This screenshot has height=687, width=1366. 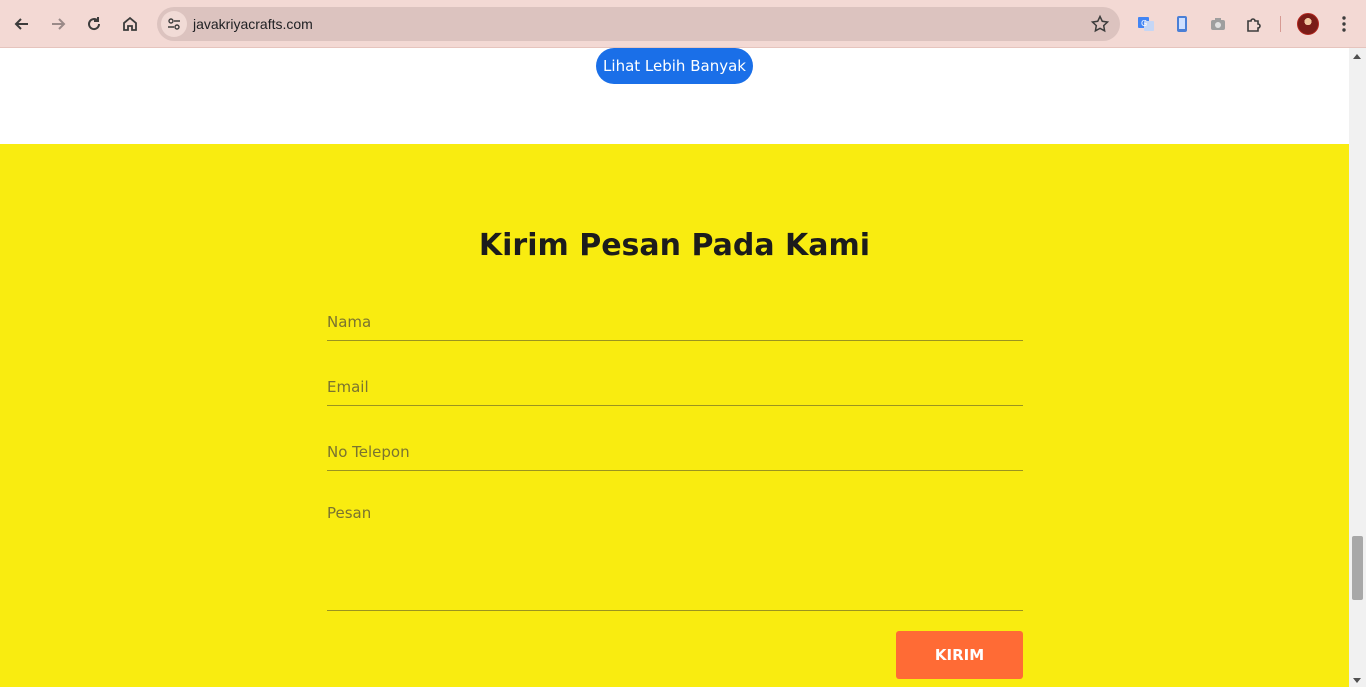 I want to click on translate-extension-button: G, so click(x=1146, y=24).